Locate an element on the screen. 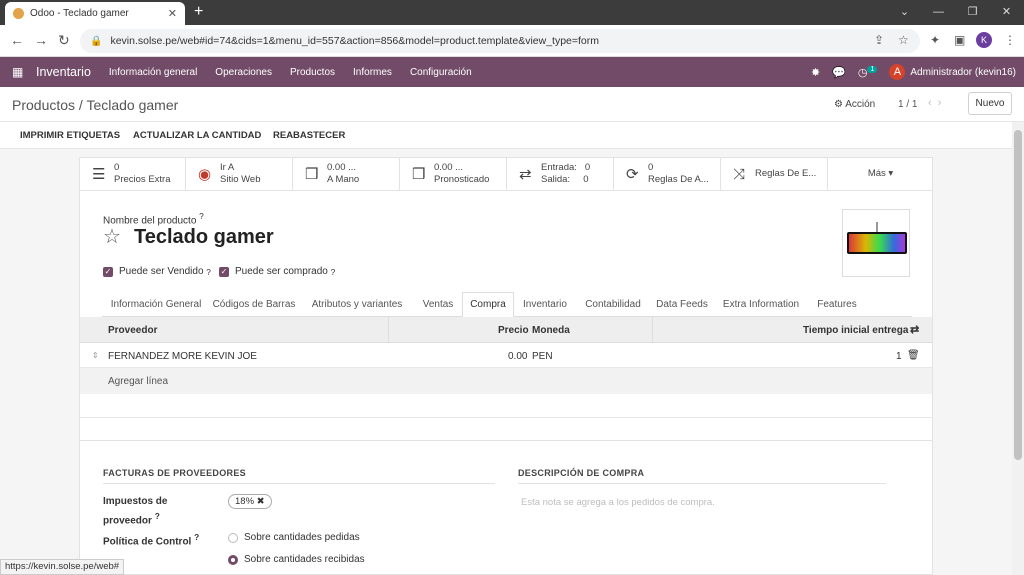 Image resolution: width=1024 pixels, height=575 pixels. chat-icon: 💬 is located at coordinates (839, 72).